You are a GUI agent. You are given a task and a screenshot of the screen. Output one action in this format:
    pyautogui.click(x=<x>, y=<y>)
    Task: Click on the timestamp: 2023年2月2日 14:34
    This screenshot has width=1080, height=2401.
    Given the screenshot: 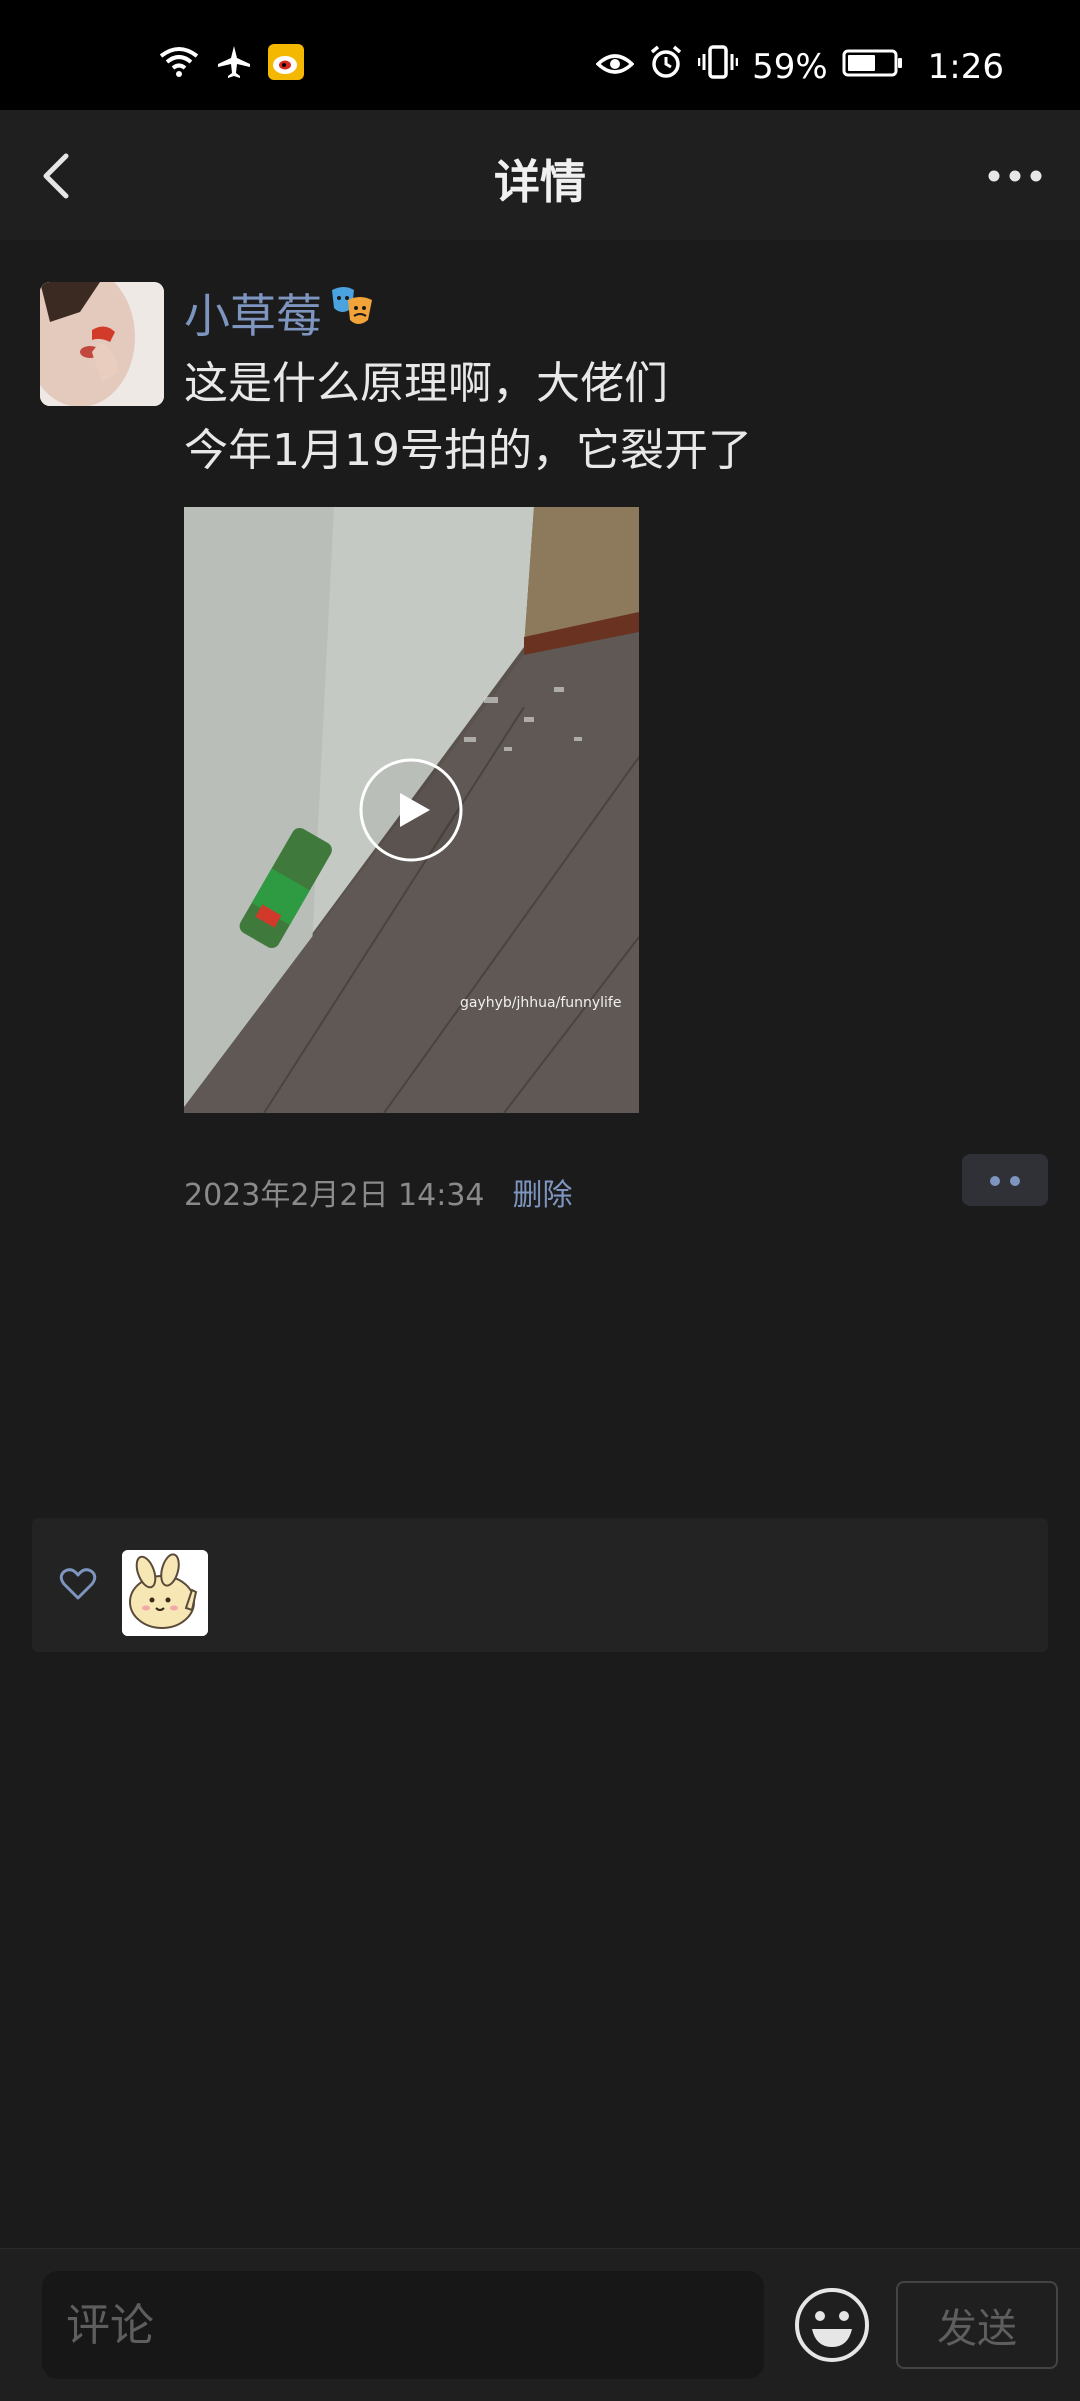 What is the action you would take?
    pyautogui.click(x=334, y=1195)
    